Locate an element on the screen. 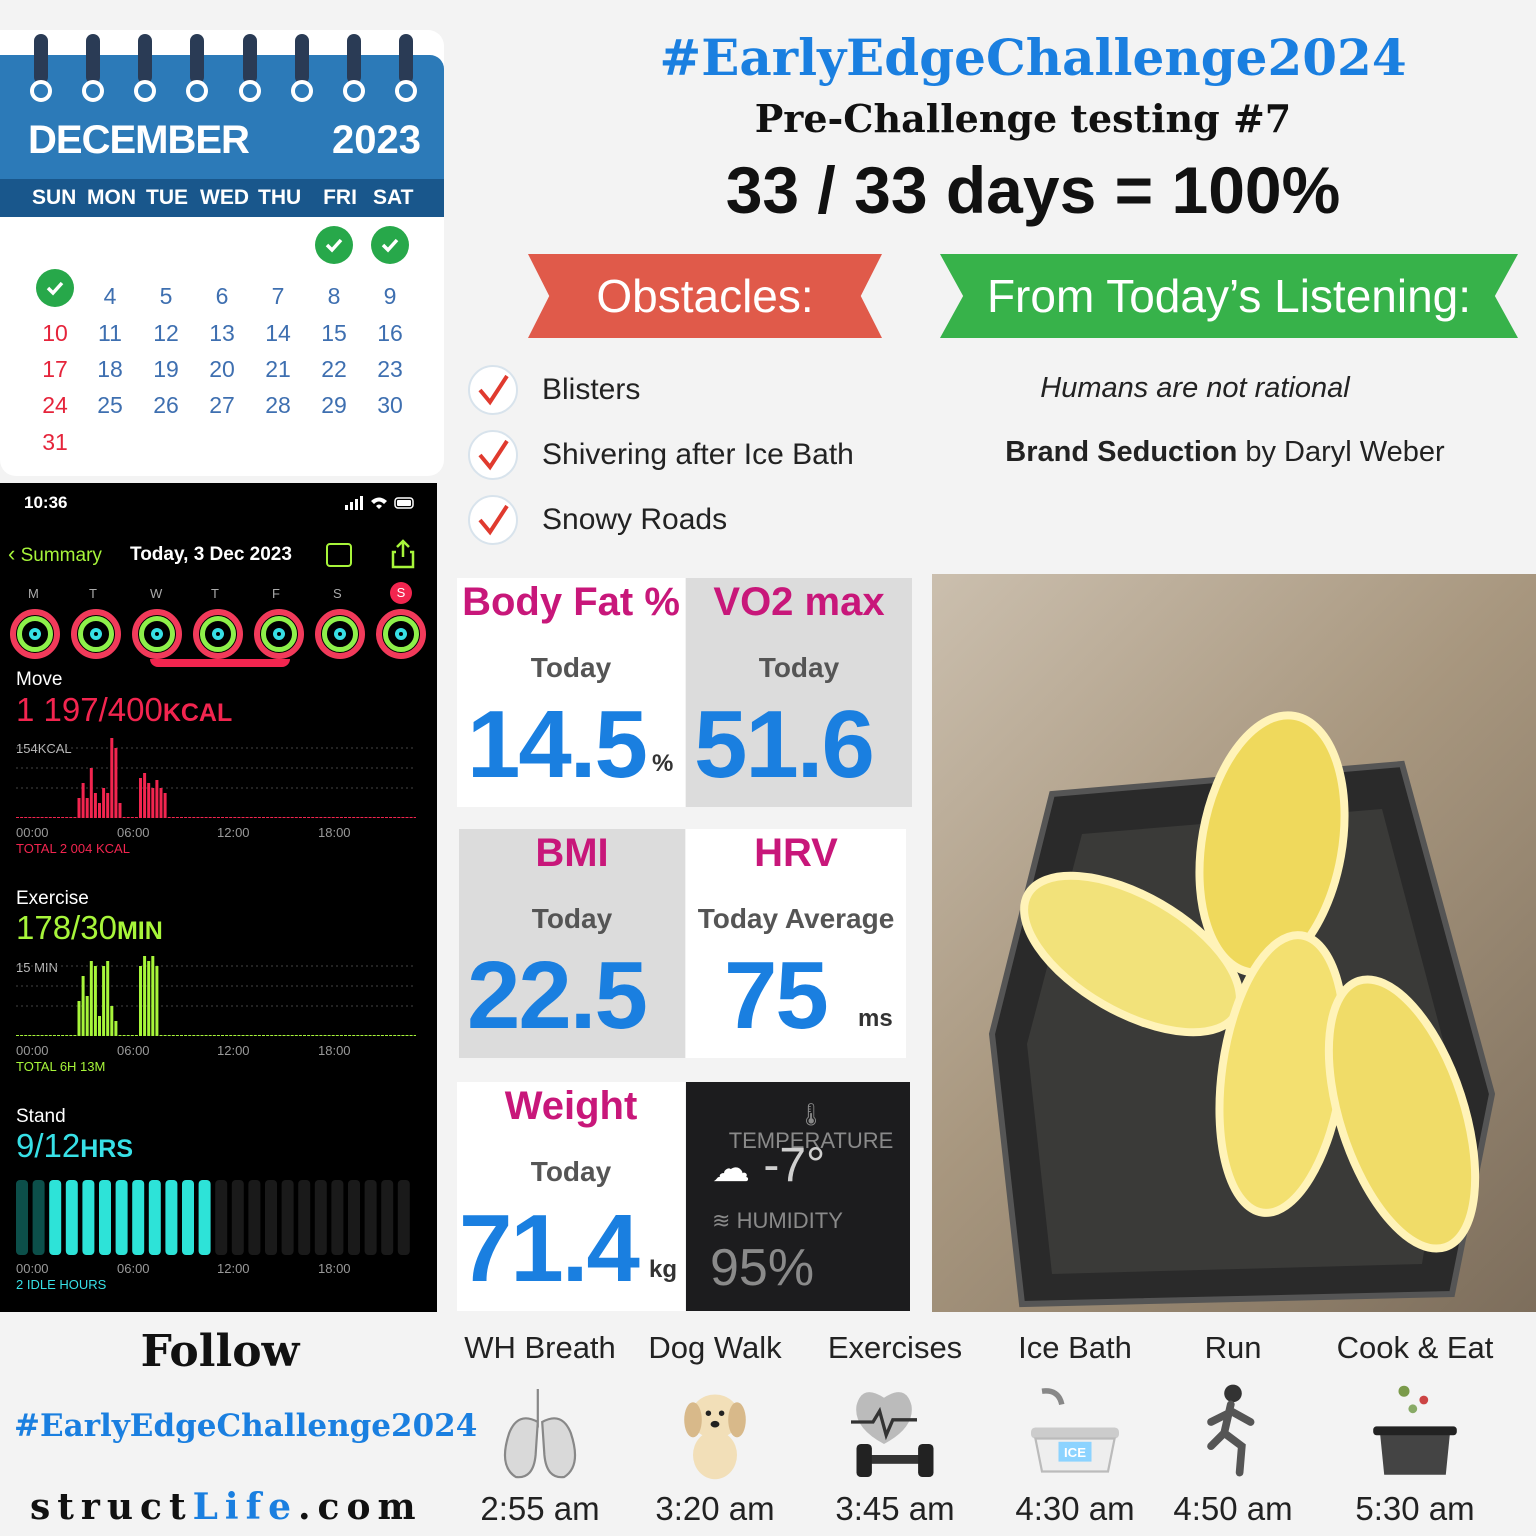  activity-label: Dog Walk is located at coordinates (715, 1347).